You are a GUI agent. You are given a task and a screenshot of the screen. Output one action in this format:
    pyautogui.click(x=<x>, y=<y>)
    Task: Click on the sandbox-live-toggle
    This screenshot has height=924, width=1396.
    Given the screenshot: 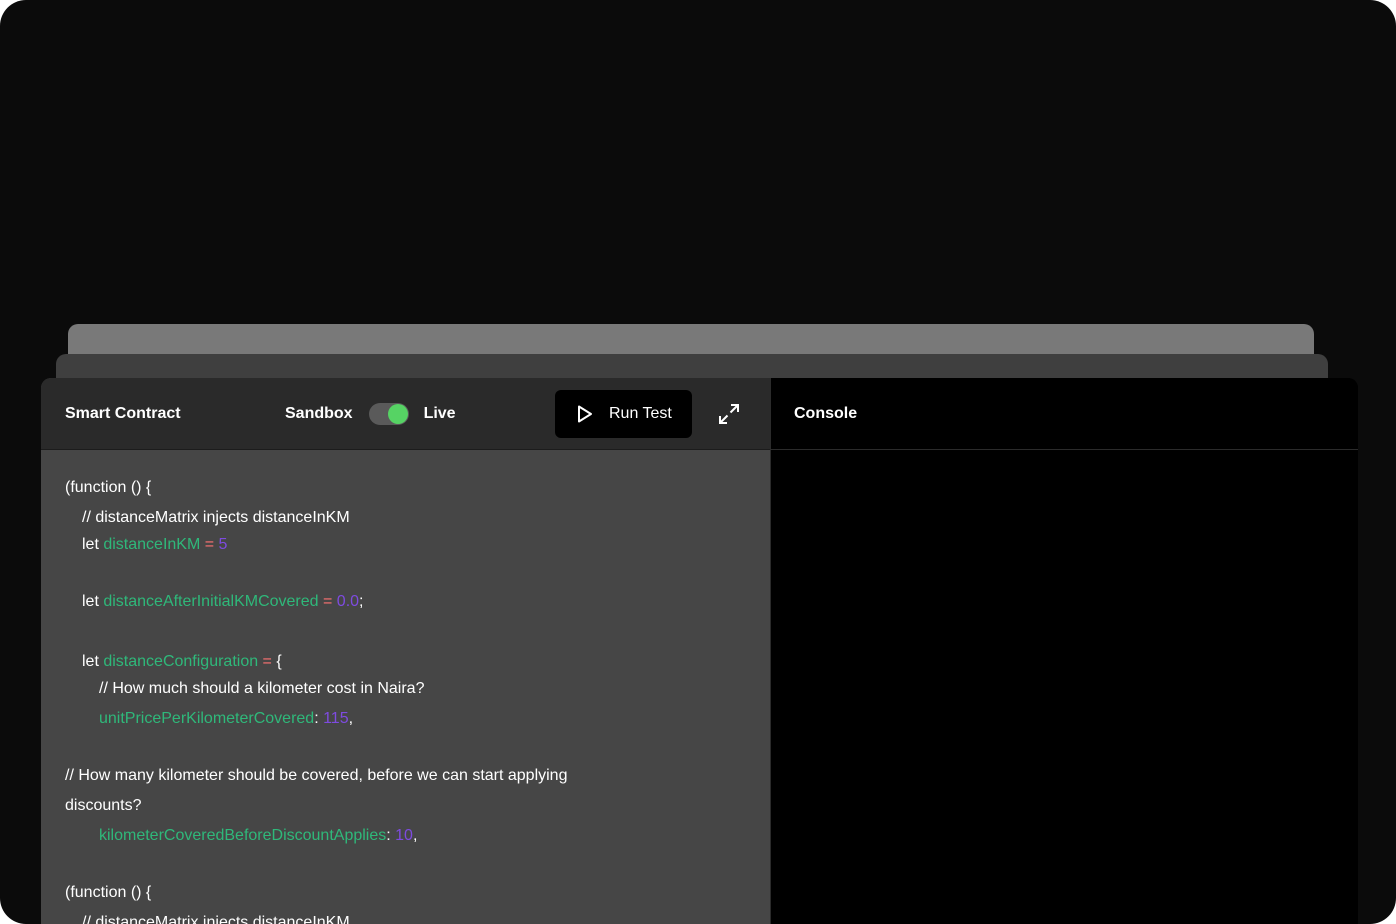 What is the action you would take?
    pyautogui.click(x=388, y=414)
    